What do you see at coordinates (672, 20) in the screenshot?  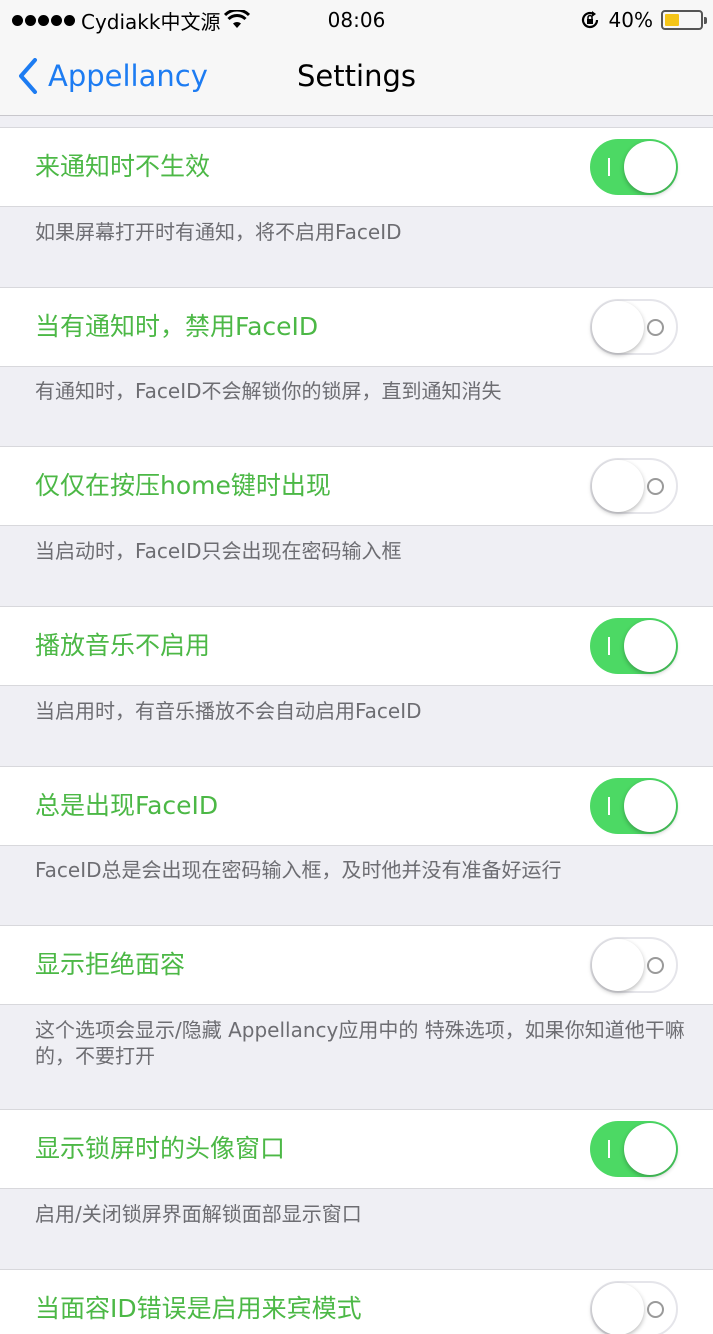 I see `battery-fill` at bounding box center [672, 20].